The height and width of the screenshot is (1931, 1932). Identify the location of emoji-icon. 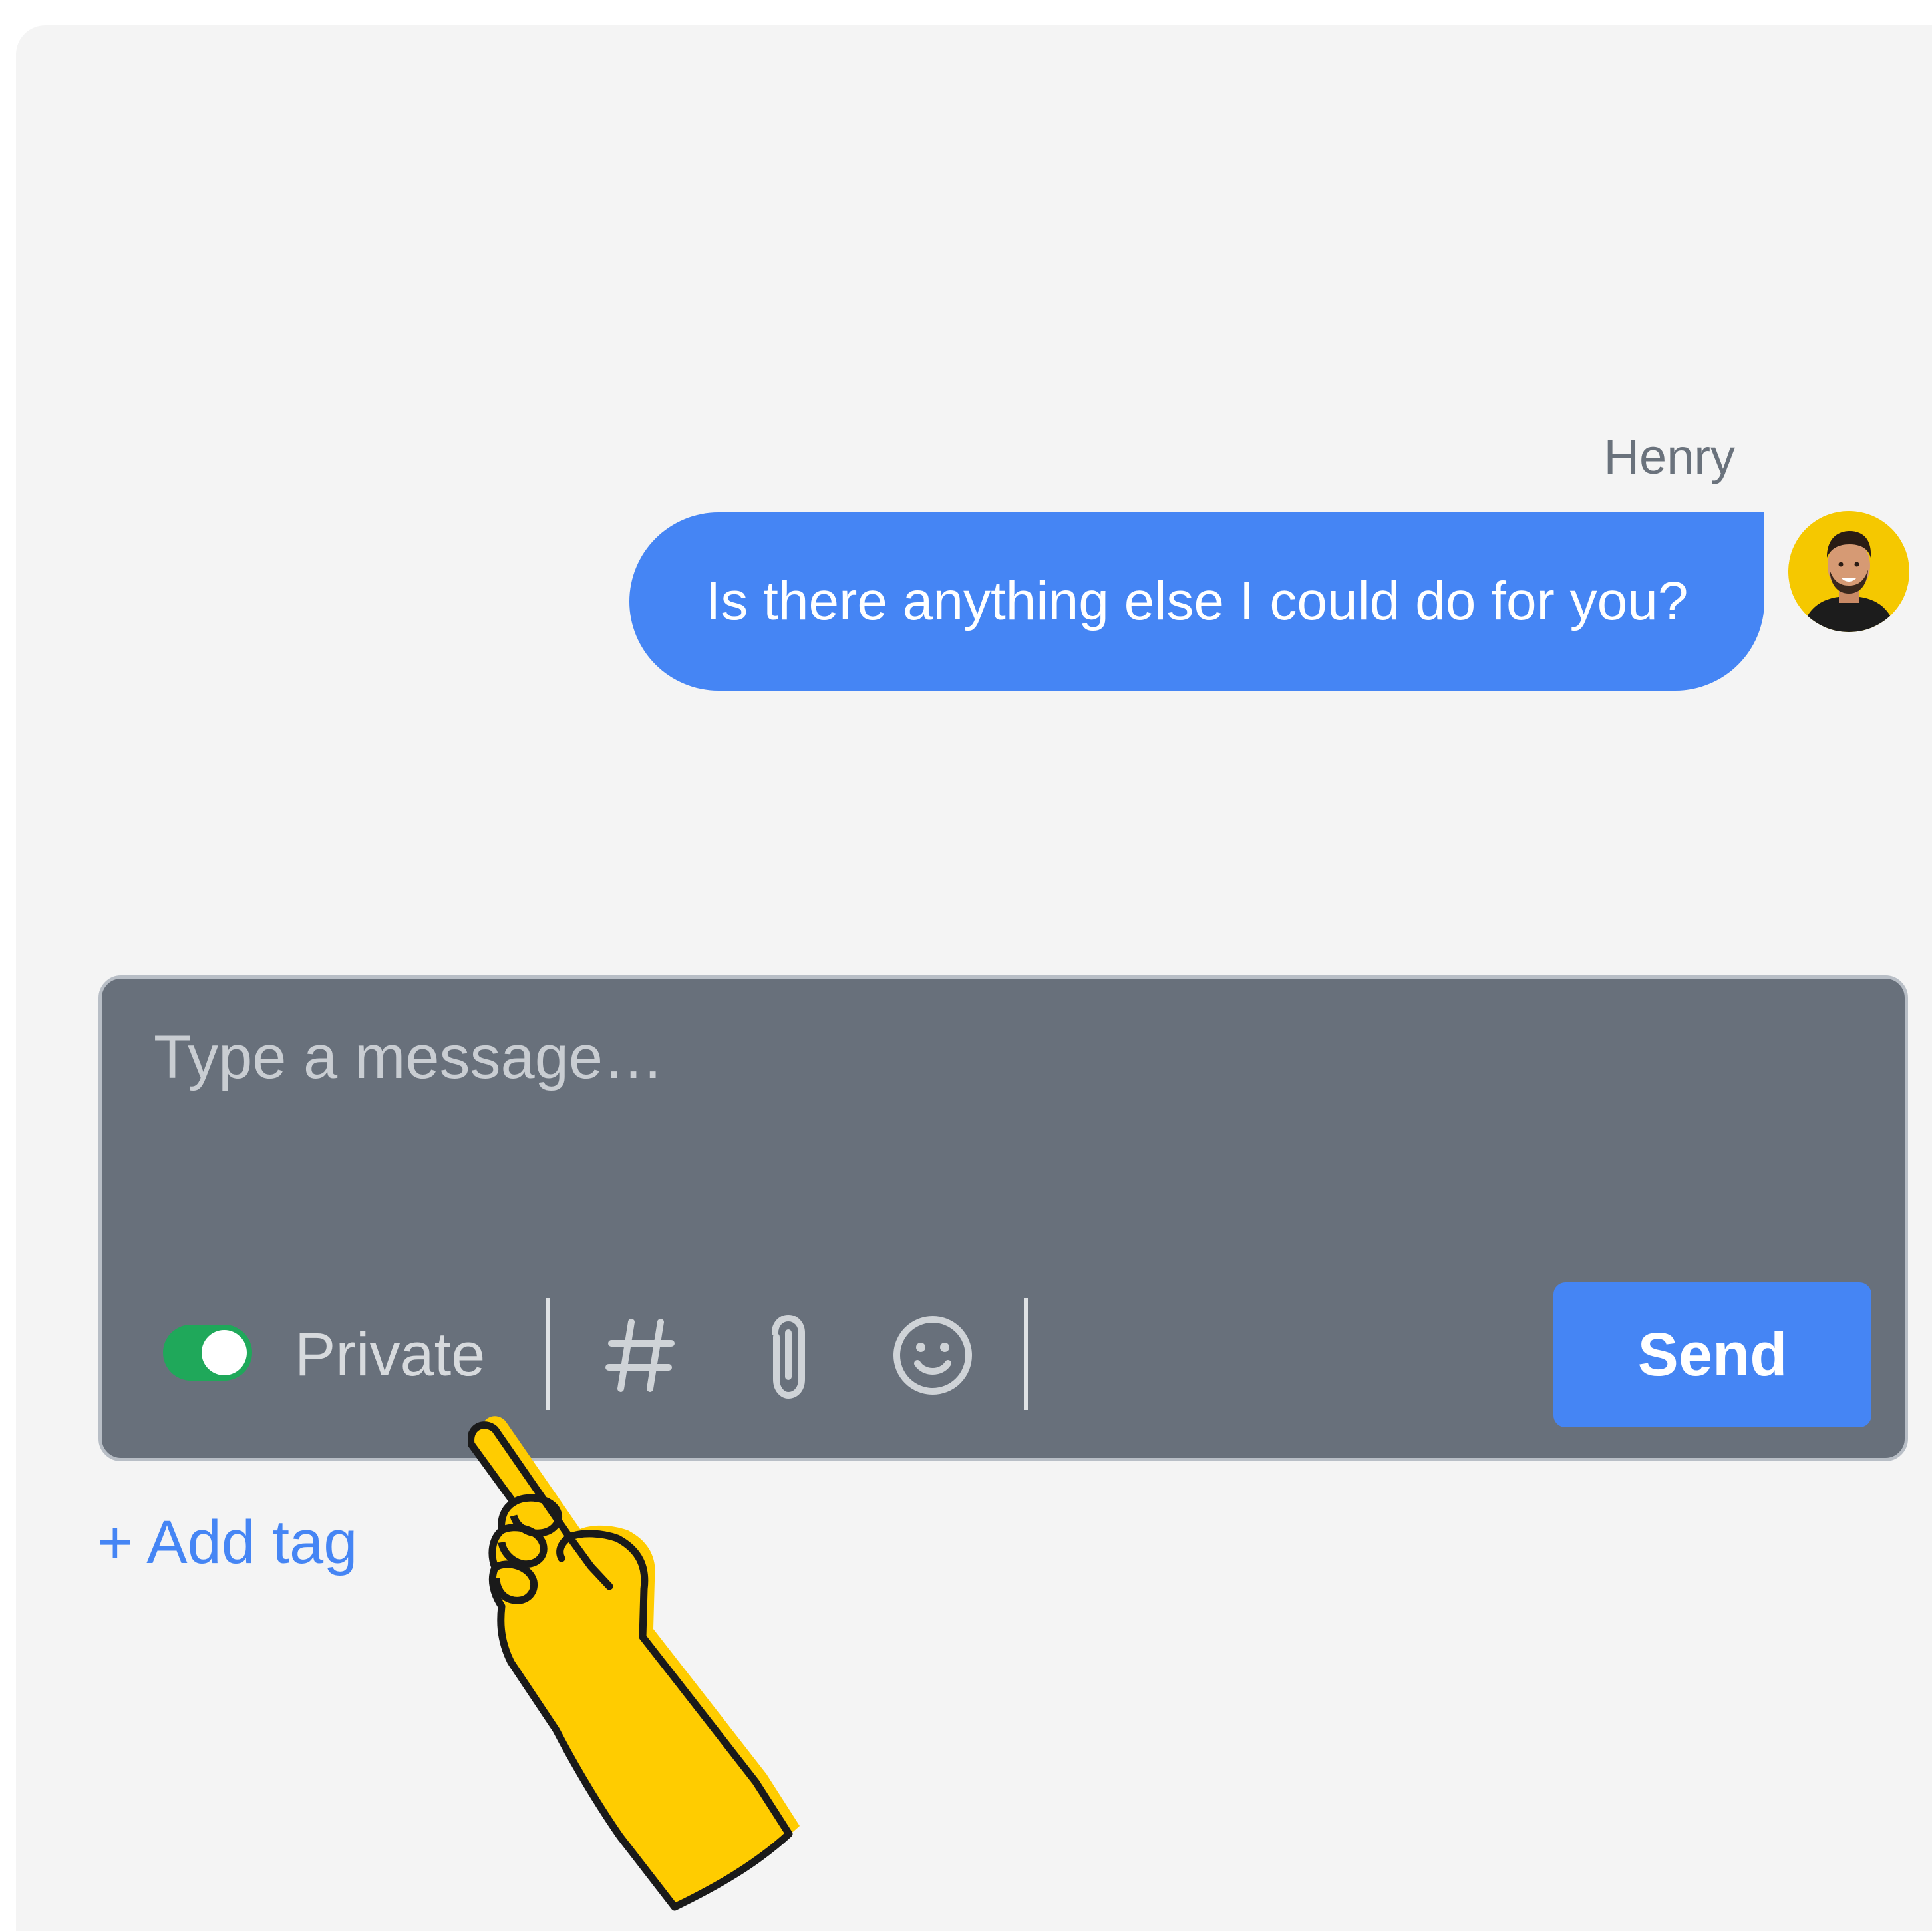
(932, 1355).